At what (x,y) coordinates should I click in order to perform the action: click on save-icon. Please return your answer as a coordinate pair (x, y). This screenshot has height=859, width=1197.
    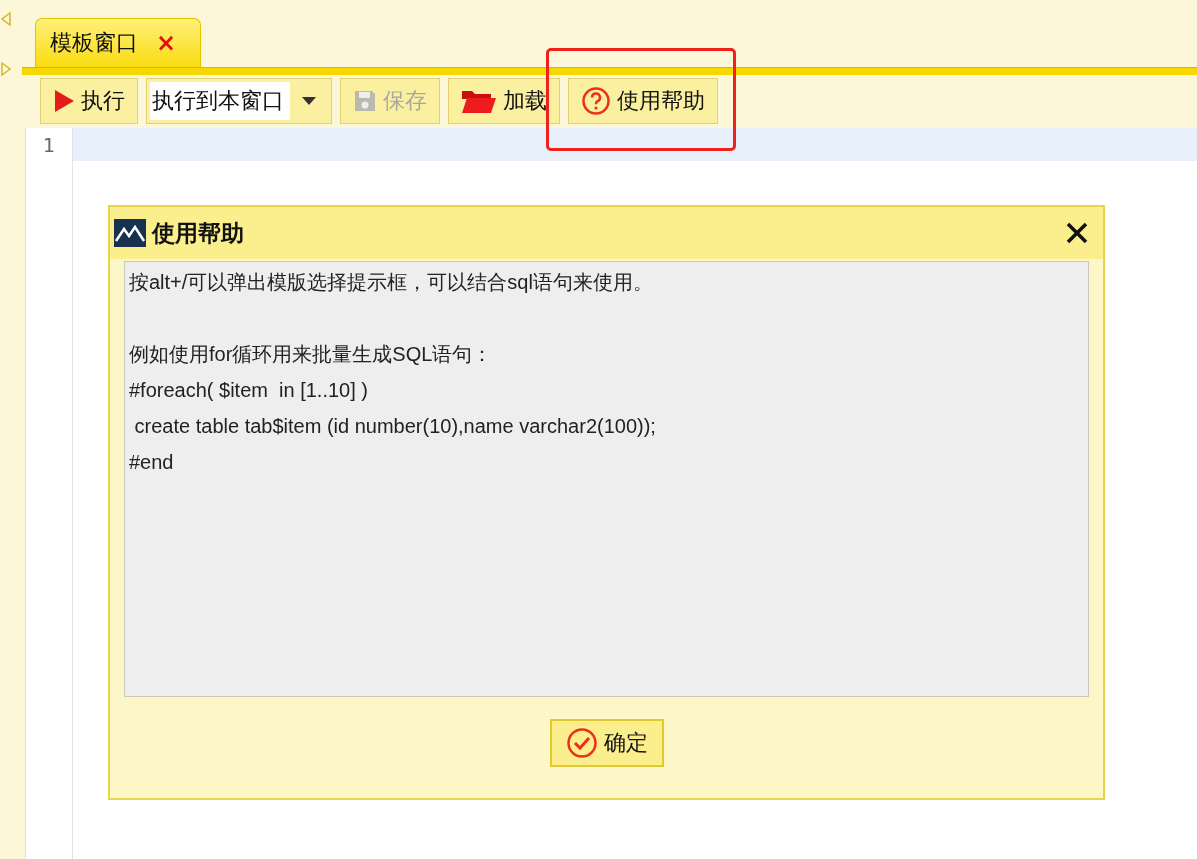
    Looking at the image, I should click on (365, 101).